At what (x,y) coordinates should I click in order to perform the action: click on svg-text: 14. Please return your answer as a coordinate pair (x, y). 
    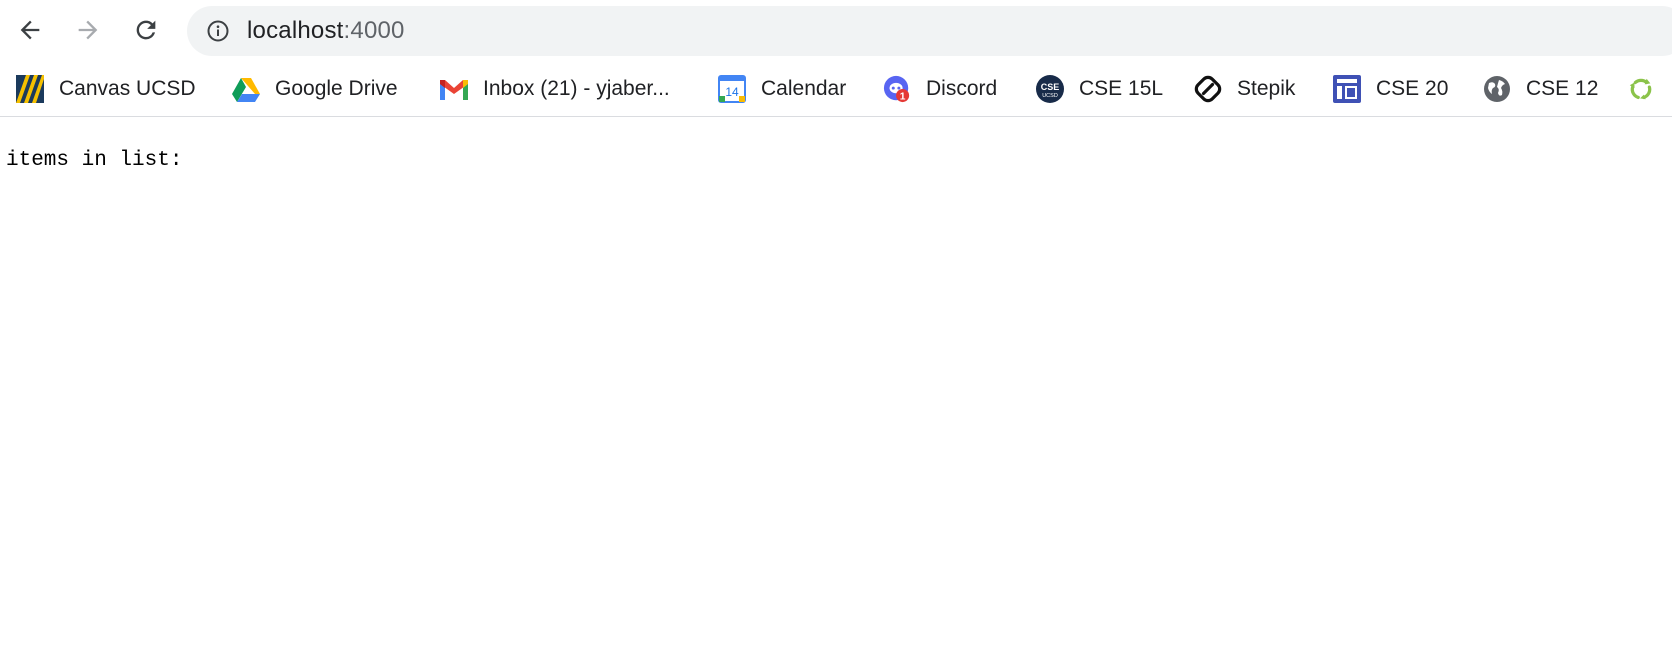
    Looking at the image, I should click on (732, 92).